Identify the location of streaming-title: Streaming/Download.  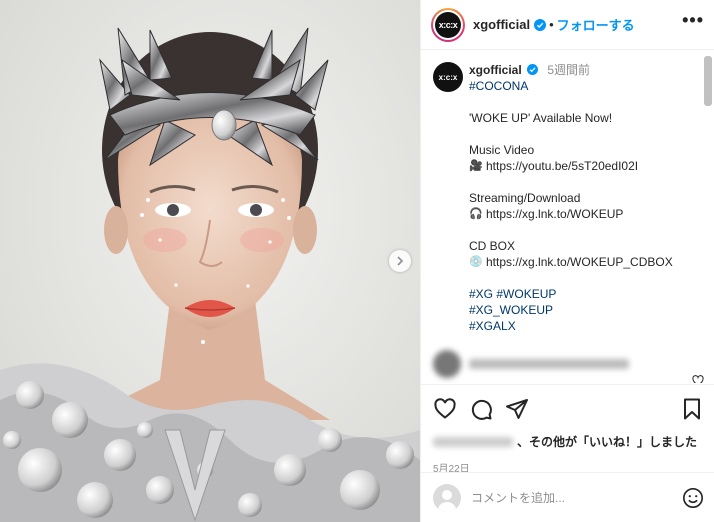
(525, 198).